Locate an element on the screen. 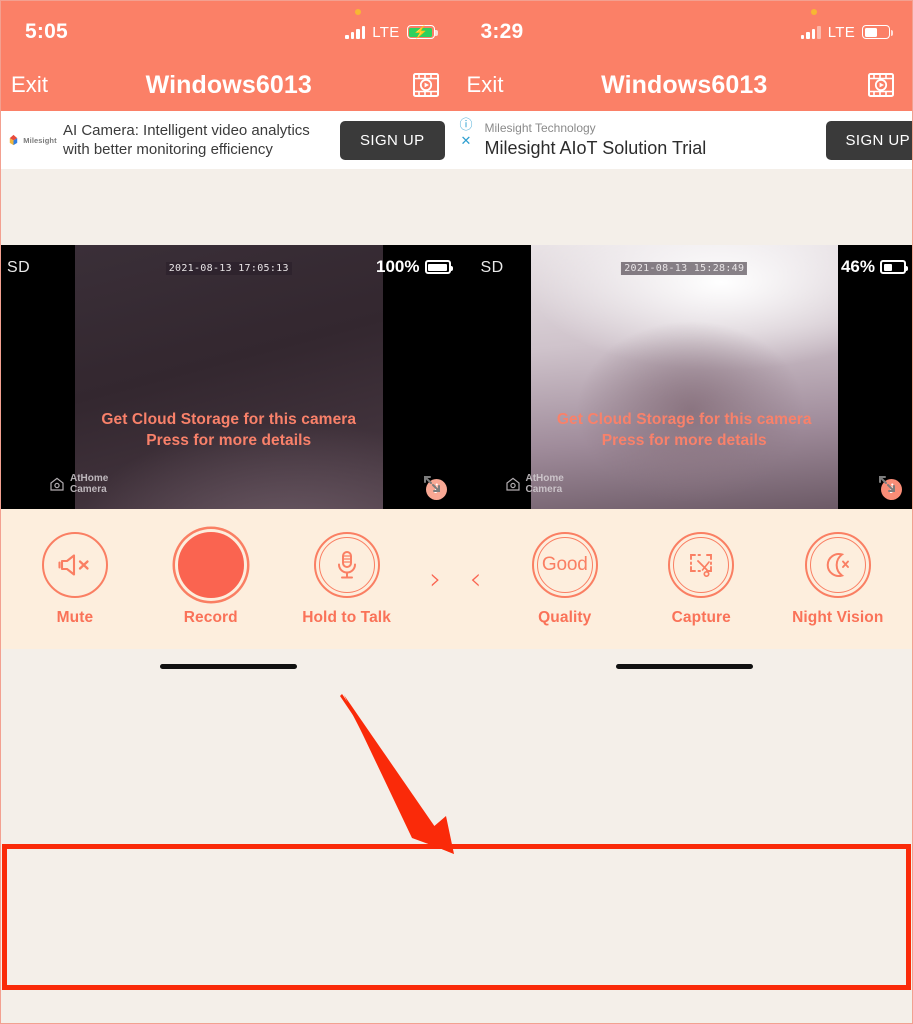  toolbar-item-quality: Good Quality is located at coordinates (565, 579).